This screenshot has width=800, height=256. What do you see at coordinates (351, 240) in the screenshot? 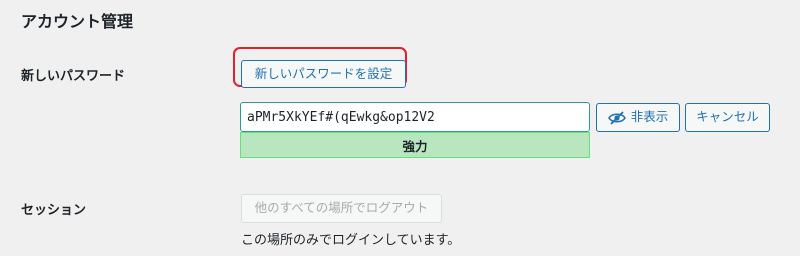
I see `session-note: この場所のみでログインしています。` at bounding box center [351, 240].